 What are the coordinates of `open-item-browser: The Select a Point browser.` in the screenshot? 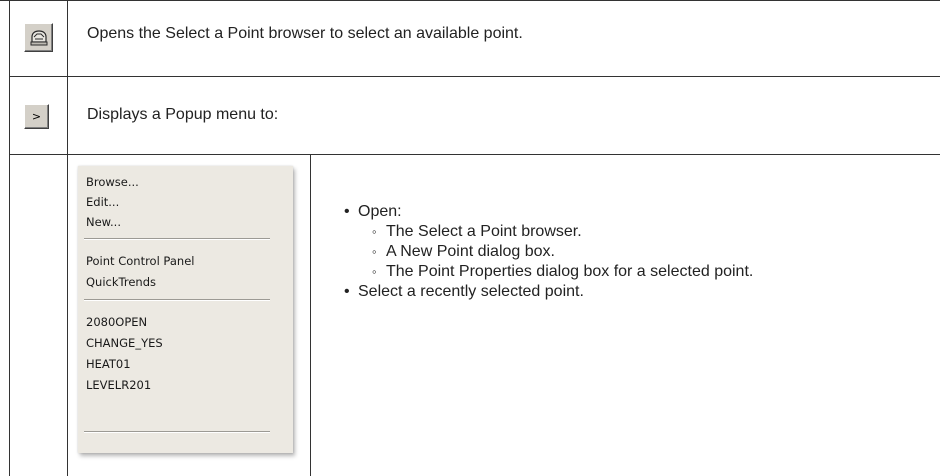 It's located at (484, 231).